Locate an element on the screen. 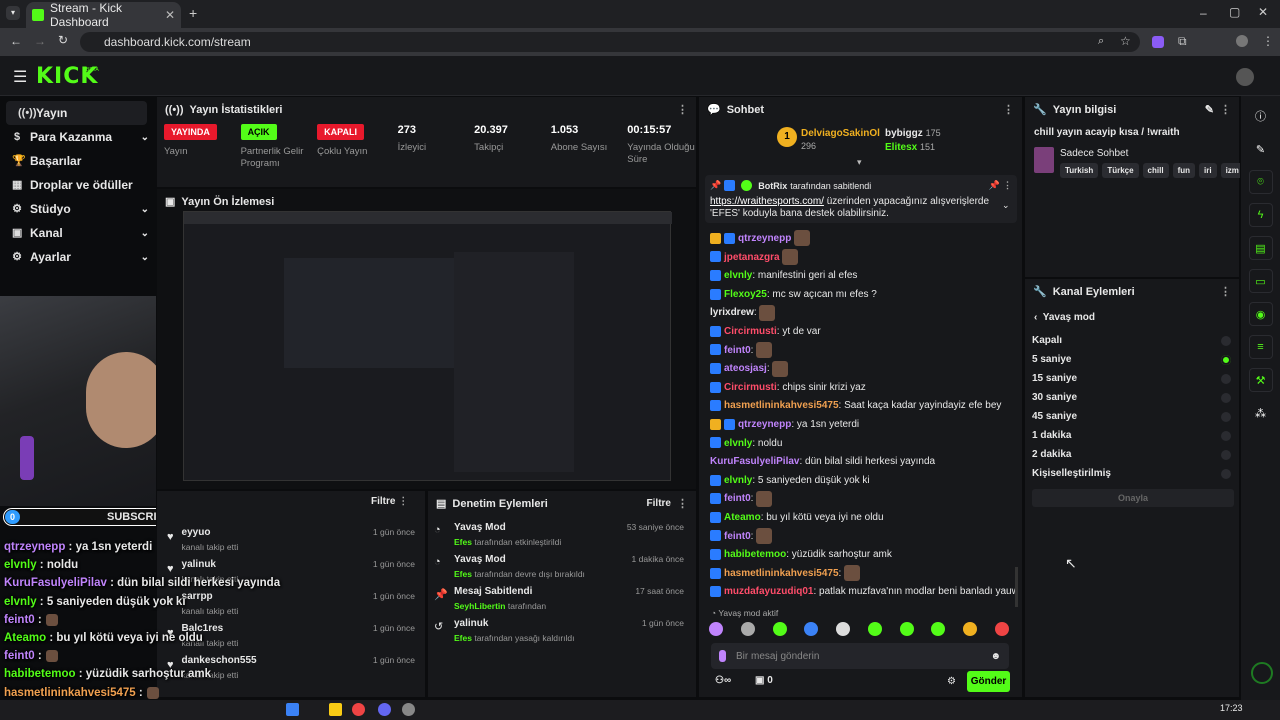  extensions-puzzle-icon: ⧉ is located at coordinates (1182, 41).